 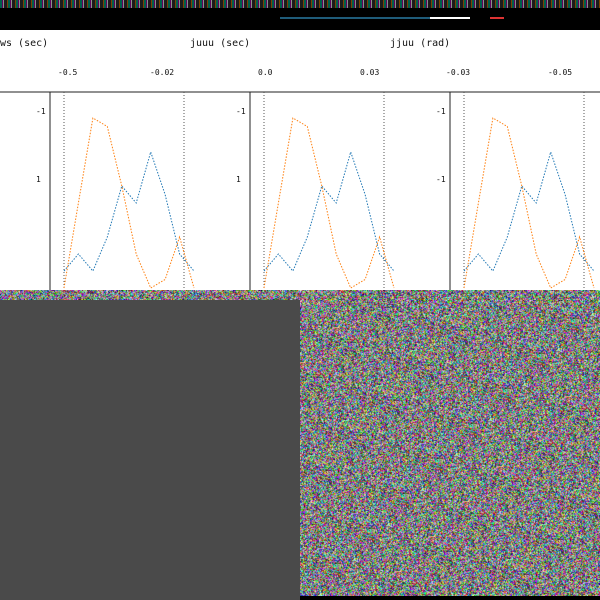 What do you see at coordinates (458, 72) in the screenshot?
I see `tick-label: -0.03` at bounding box center [458, 72].